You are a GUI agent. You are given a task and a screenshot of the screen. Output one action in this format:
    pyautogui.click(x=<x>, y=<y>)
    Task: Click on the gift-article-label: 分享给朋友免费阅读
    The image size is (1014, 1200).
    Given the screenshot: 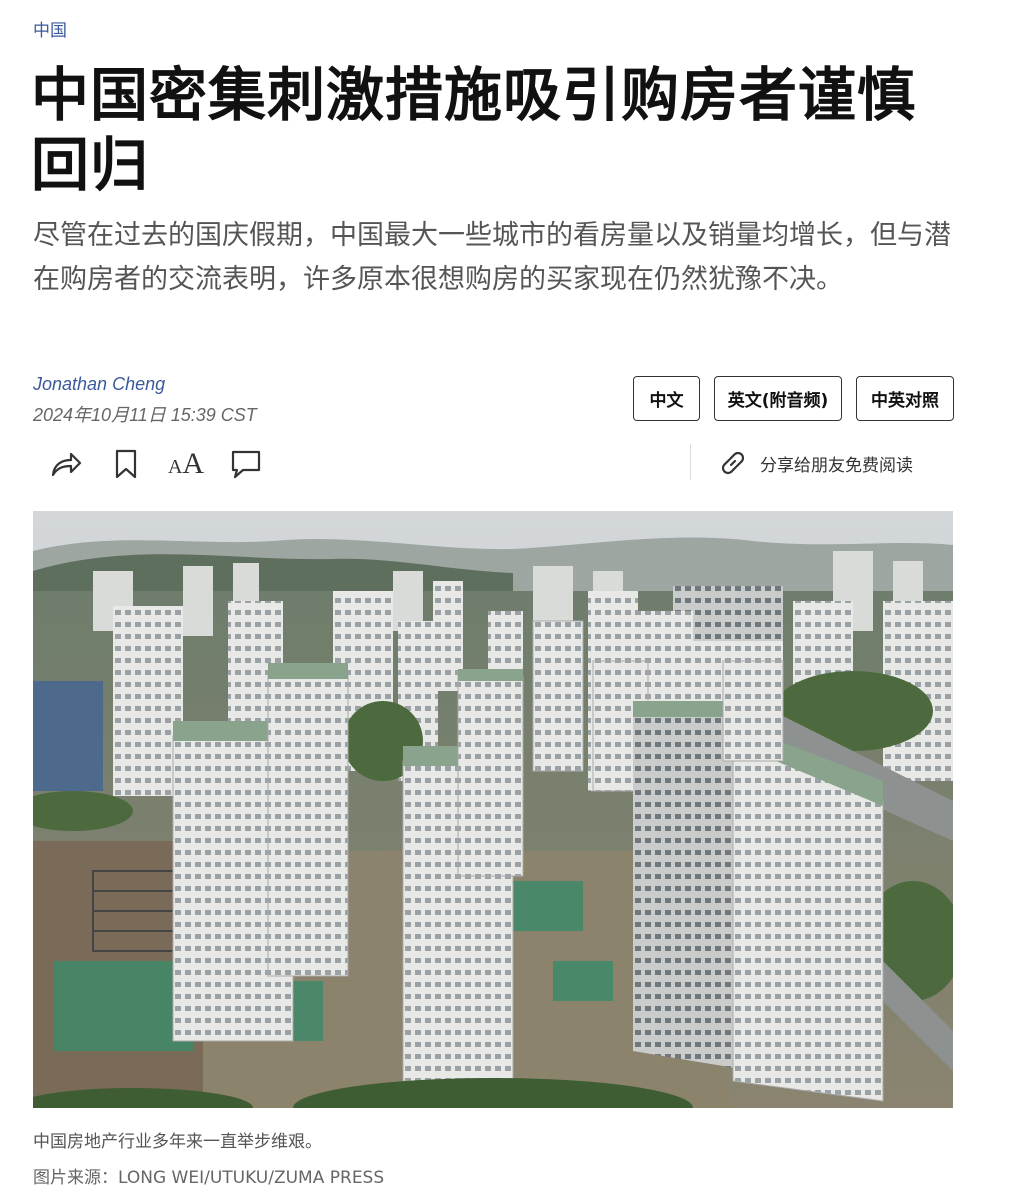 What is the action you would take?
    pyautogui.click(x=836, y=465)
    